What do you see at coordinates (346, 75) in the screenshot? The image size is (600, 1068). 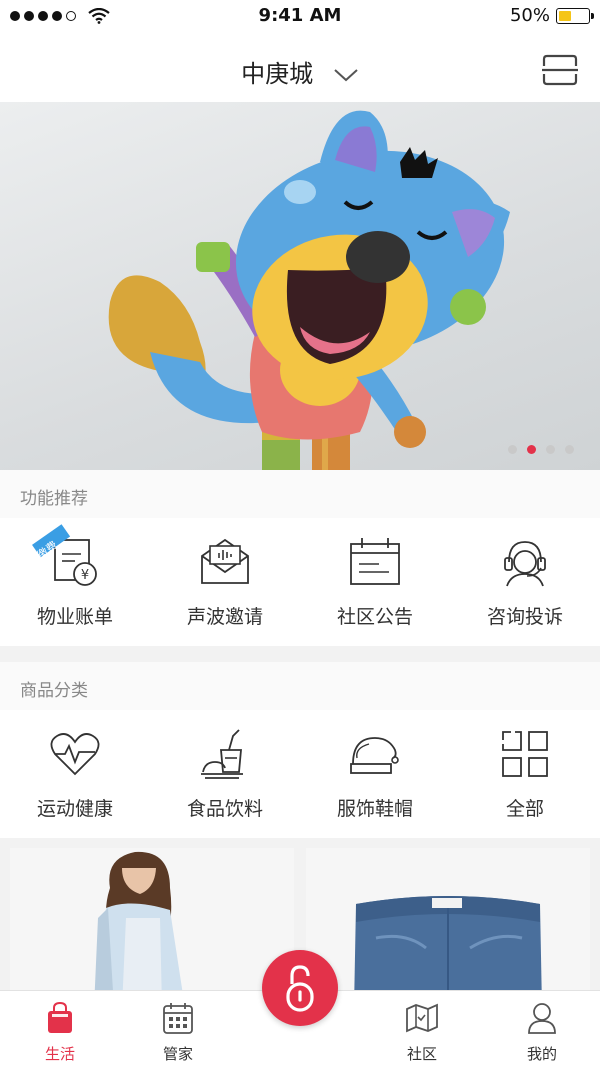 I see `chevron-down-icon` at bounding box center [346, 75].